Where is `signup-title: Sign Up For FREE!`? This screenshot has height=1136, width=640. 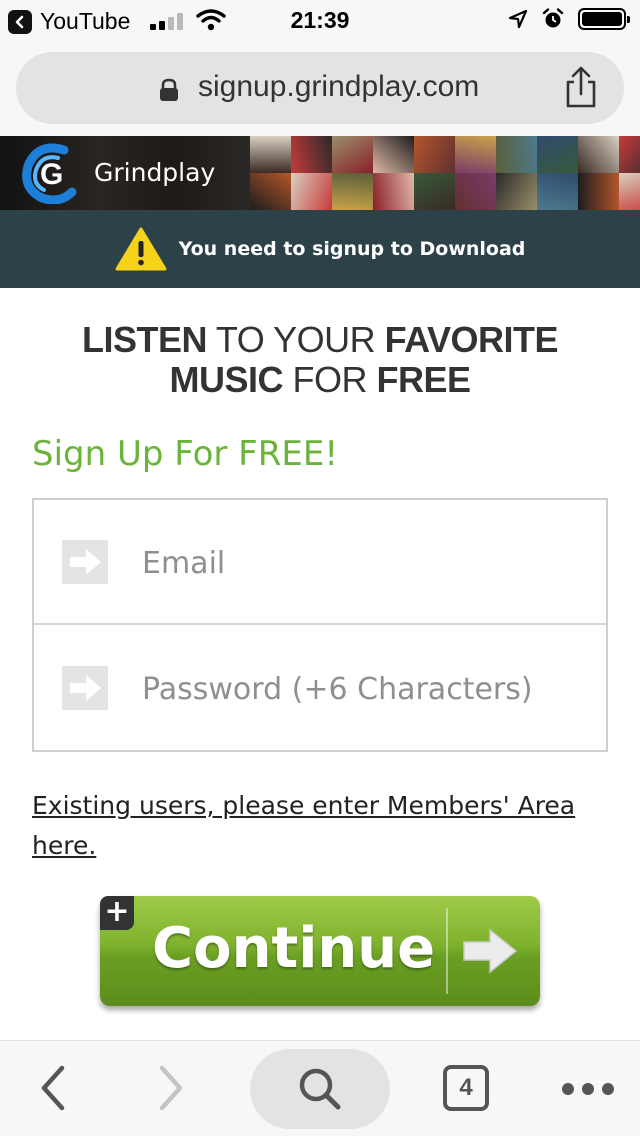
signup-title: Sign Up For FREE! is located at coordinates (185, 454).